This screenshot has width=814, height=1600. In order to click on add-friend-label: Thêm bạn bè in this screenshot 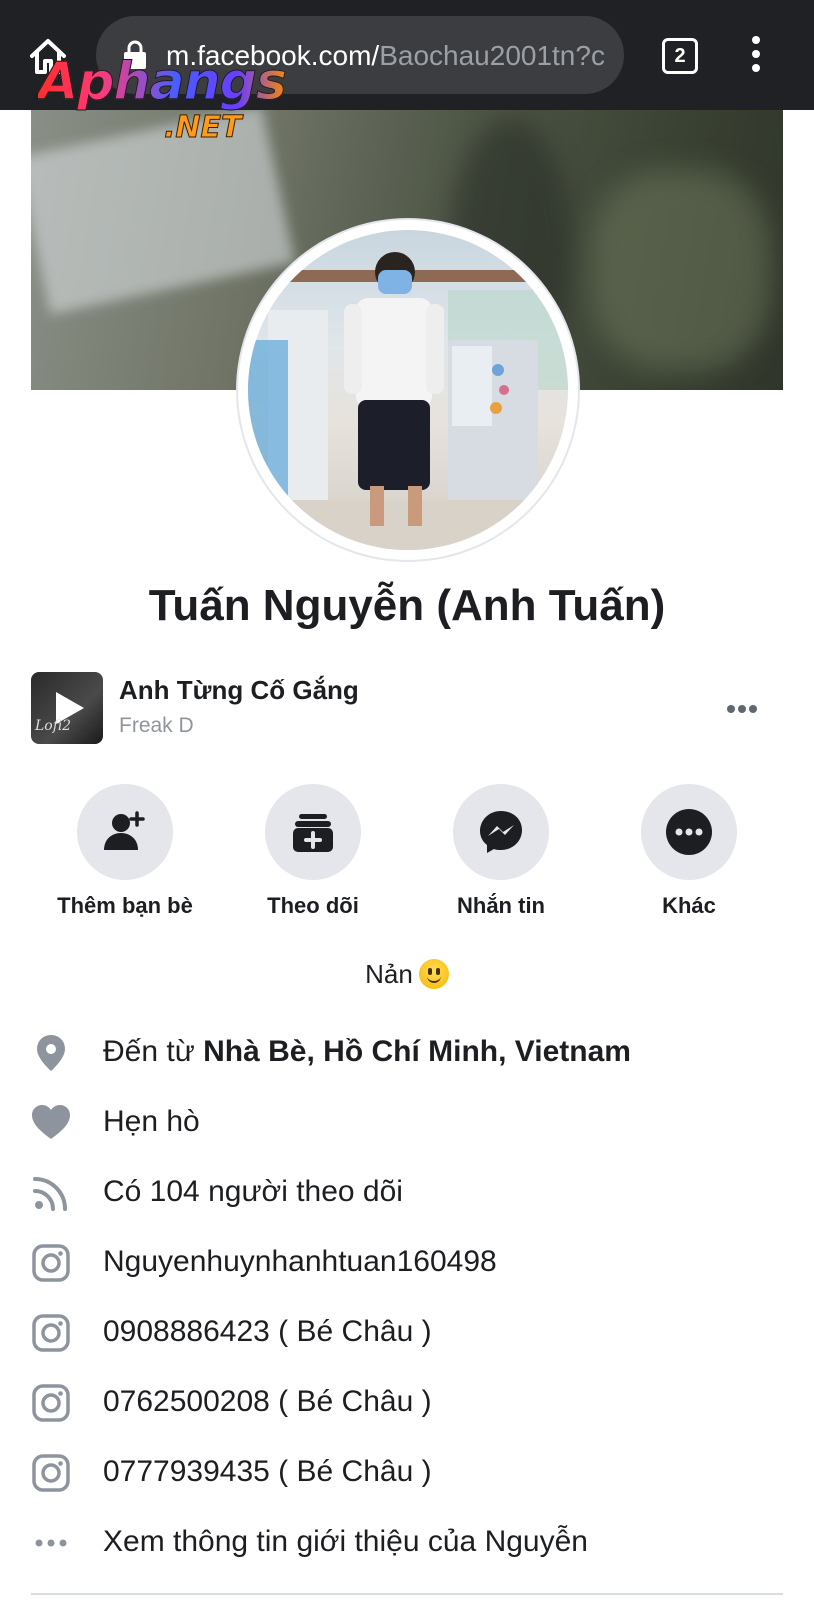, I will do `click(125, 905)`.